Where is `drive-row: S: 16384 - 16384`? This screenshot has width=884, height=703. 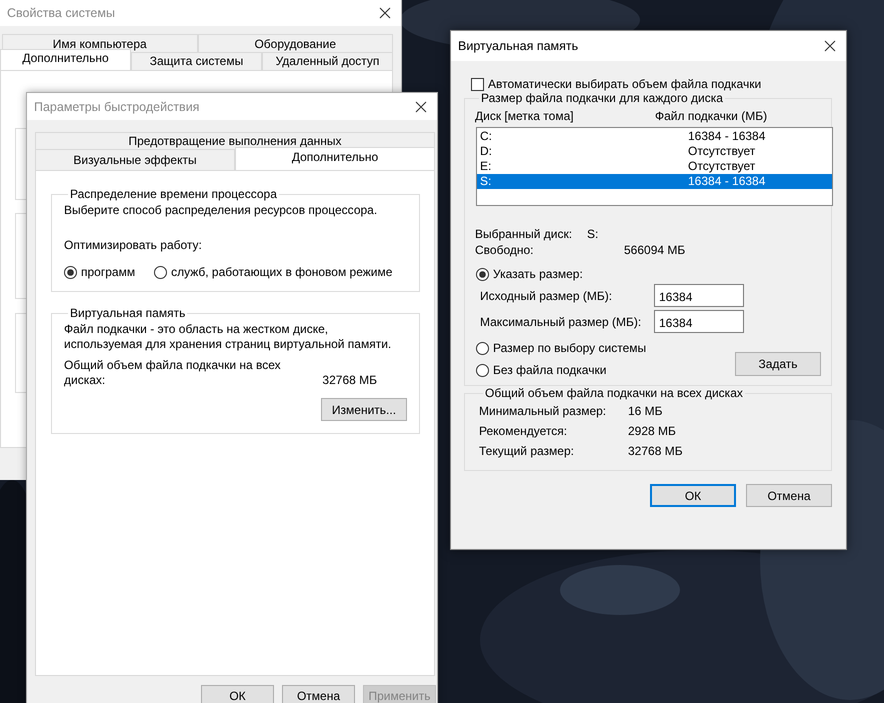 drive-row: S: 16384 - 16384 is located at coordinates (654, 181).